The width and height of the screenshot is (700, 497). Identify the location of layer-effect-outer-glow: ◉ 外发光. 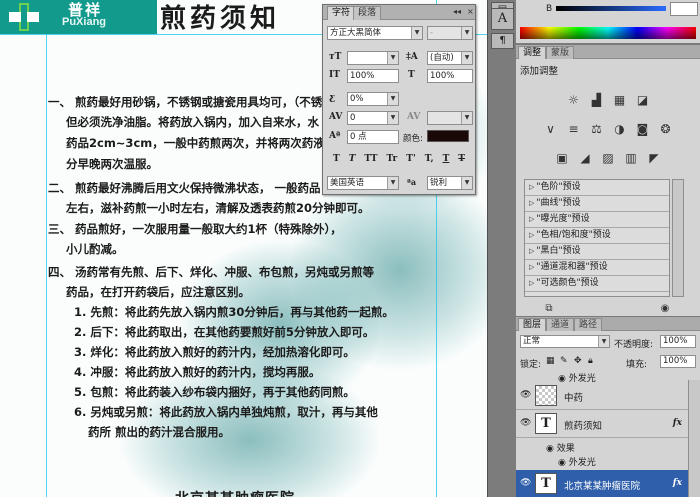
(577, 461).